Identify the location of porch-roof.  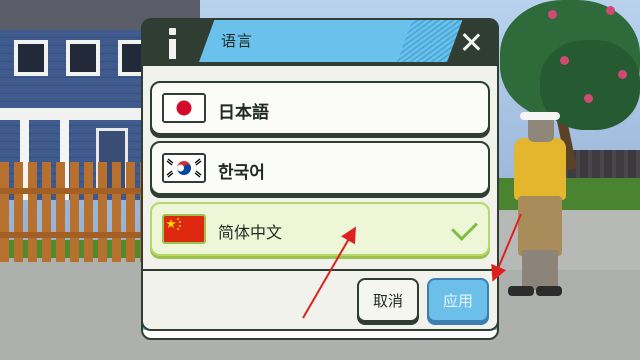
(75, 114).